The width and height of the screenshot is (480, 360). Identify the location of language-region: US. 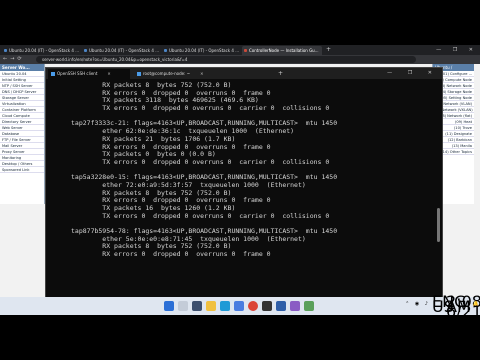
(443, 306).